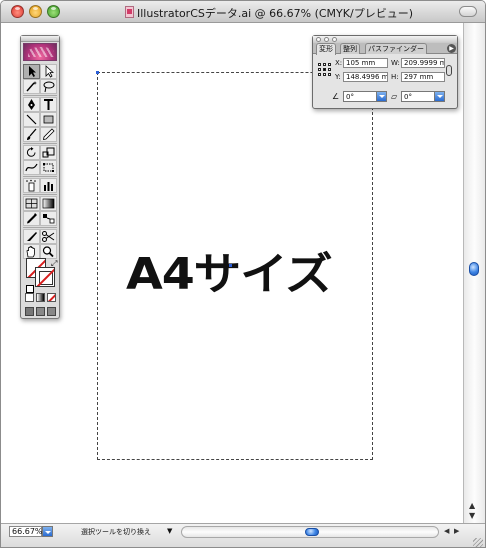  I want to click on eyedropper-tool, so click(31, 218).